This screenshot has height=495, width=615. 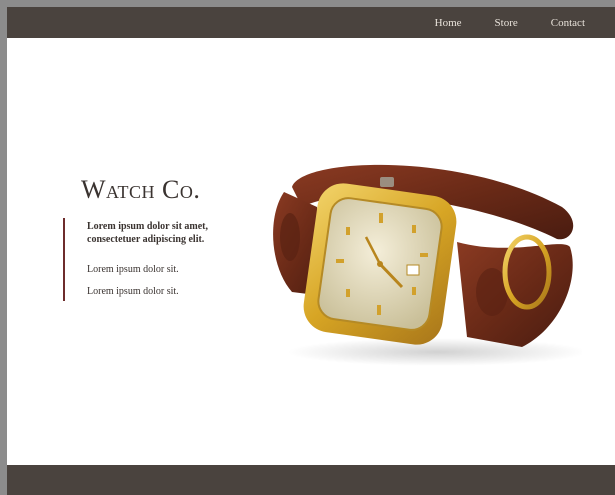 What do you see at coordinates (448, 23) in the screenshot?
I see `nav-home-link: Home` at bounding box center [448, 23].